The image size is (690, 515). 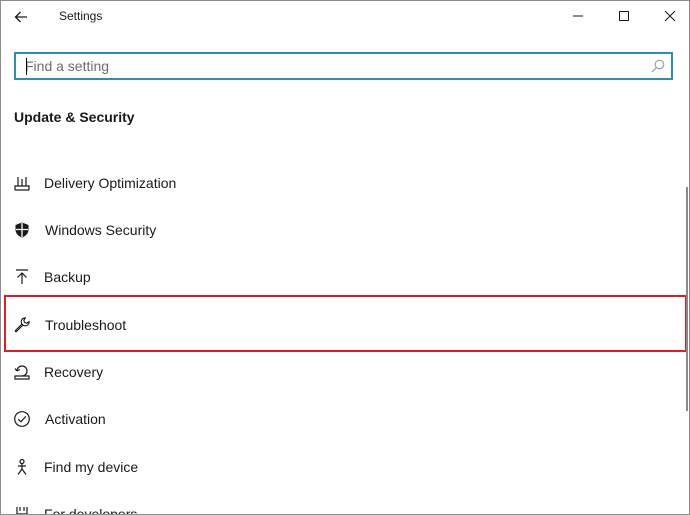 I want to click on nav-item-recovery: Recovery, so click(x=341, y=372).